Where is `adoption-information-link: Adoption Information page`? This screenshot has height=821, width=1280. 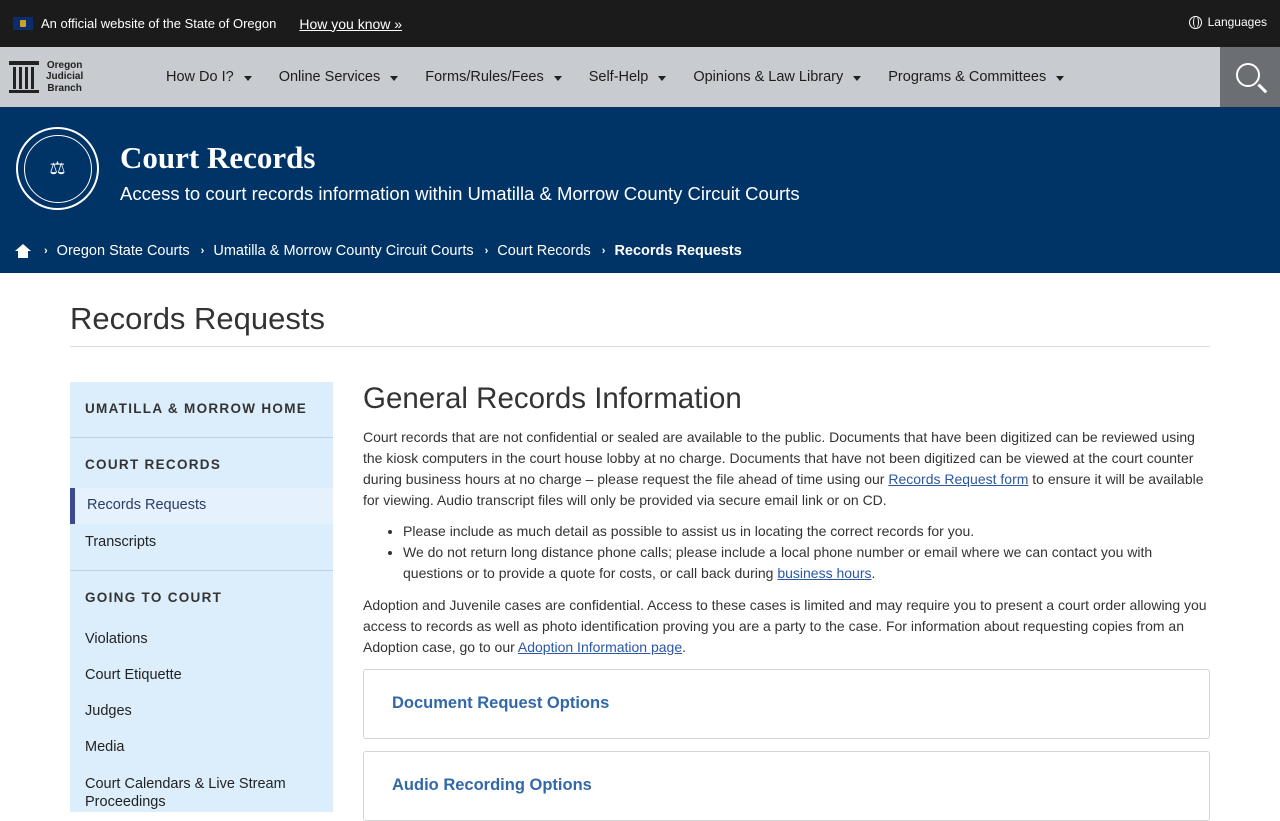 adoption-information-link: Adoption Information page is located at coordinates (600, 647).